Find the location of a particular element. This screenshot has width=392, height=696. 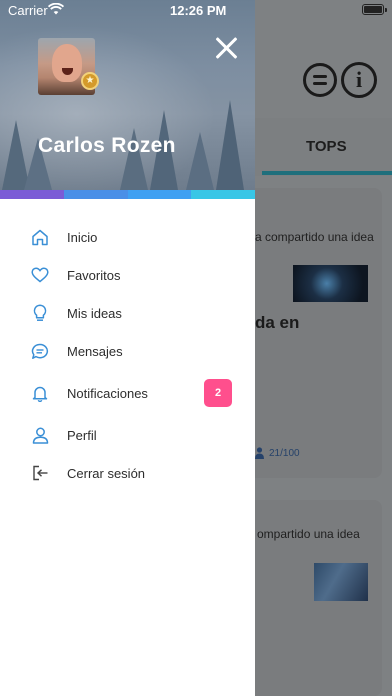

color-strip is located at coordinates (127, 194).